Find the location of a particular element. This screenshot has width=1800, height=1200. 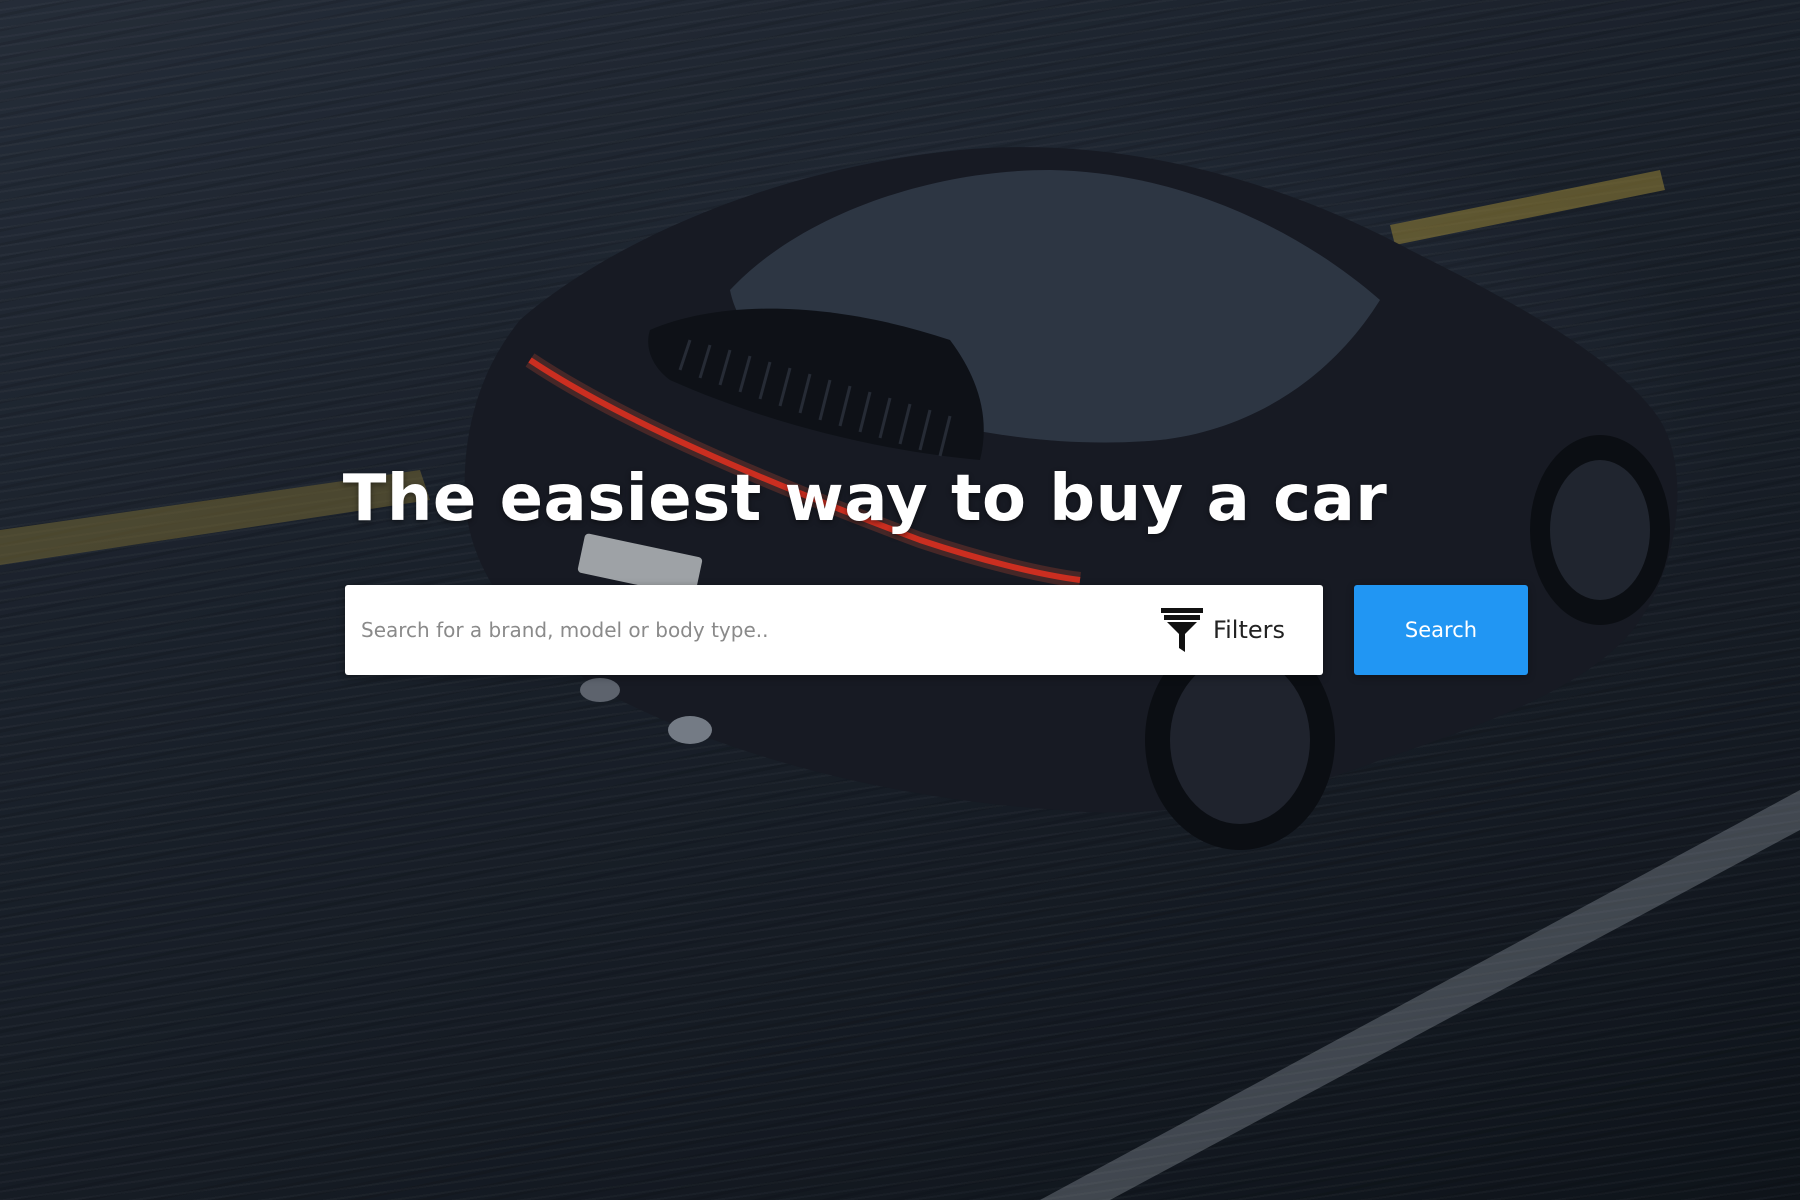

filters-label: Filters is located at coordinates (1249, 630).